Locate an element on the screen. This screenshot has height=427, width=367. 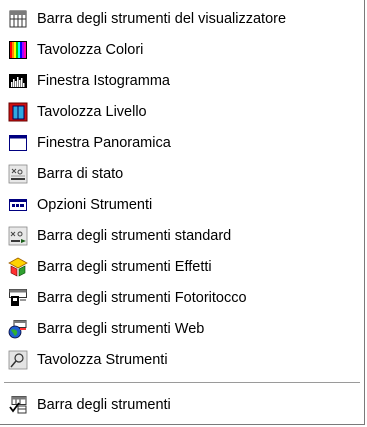
web-toolbar-icon is located at coordinates (18, 329).